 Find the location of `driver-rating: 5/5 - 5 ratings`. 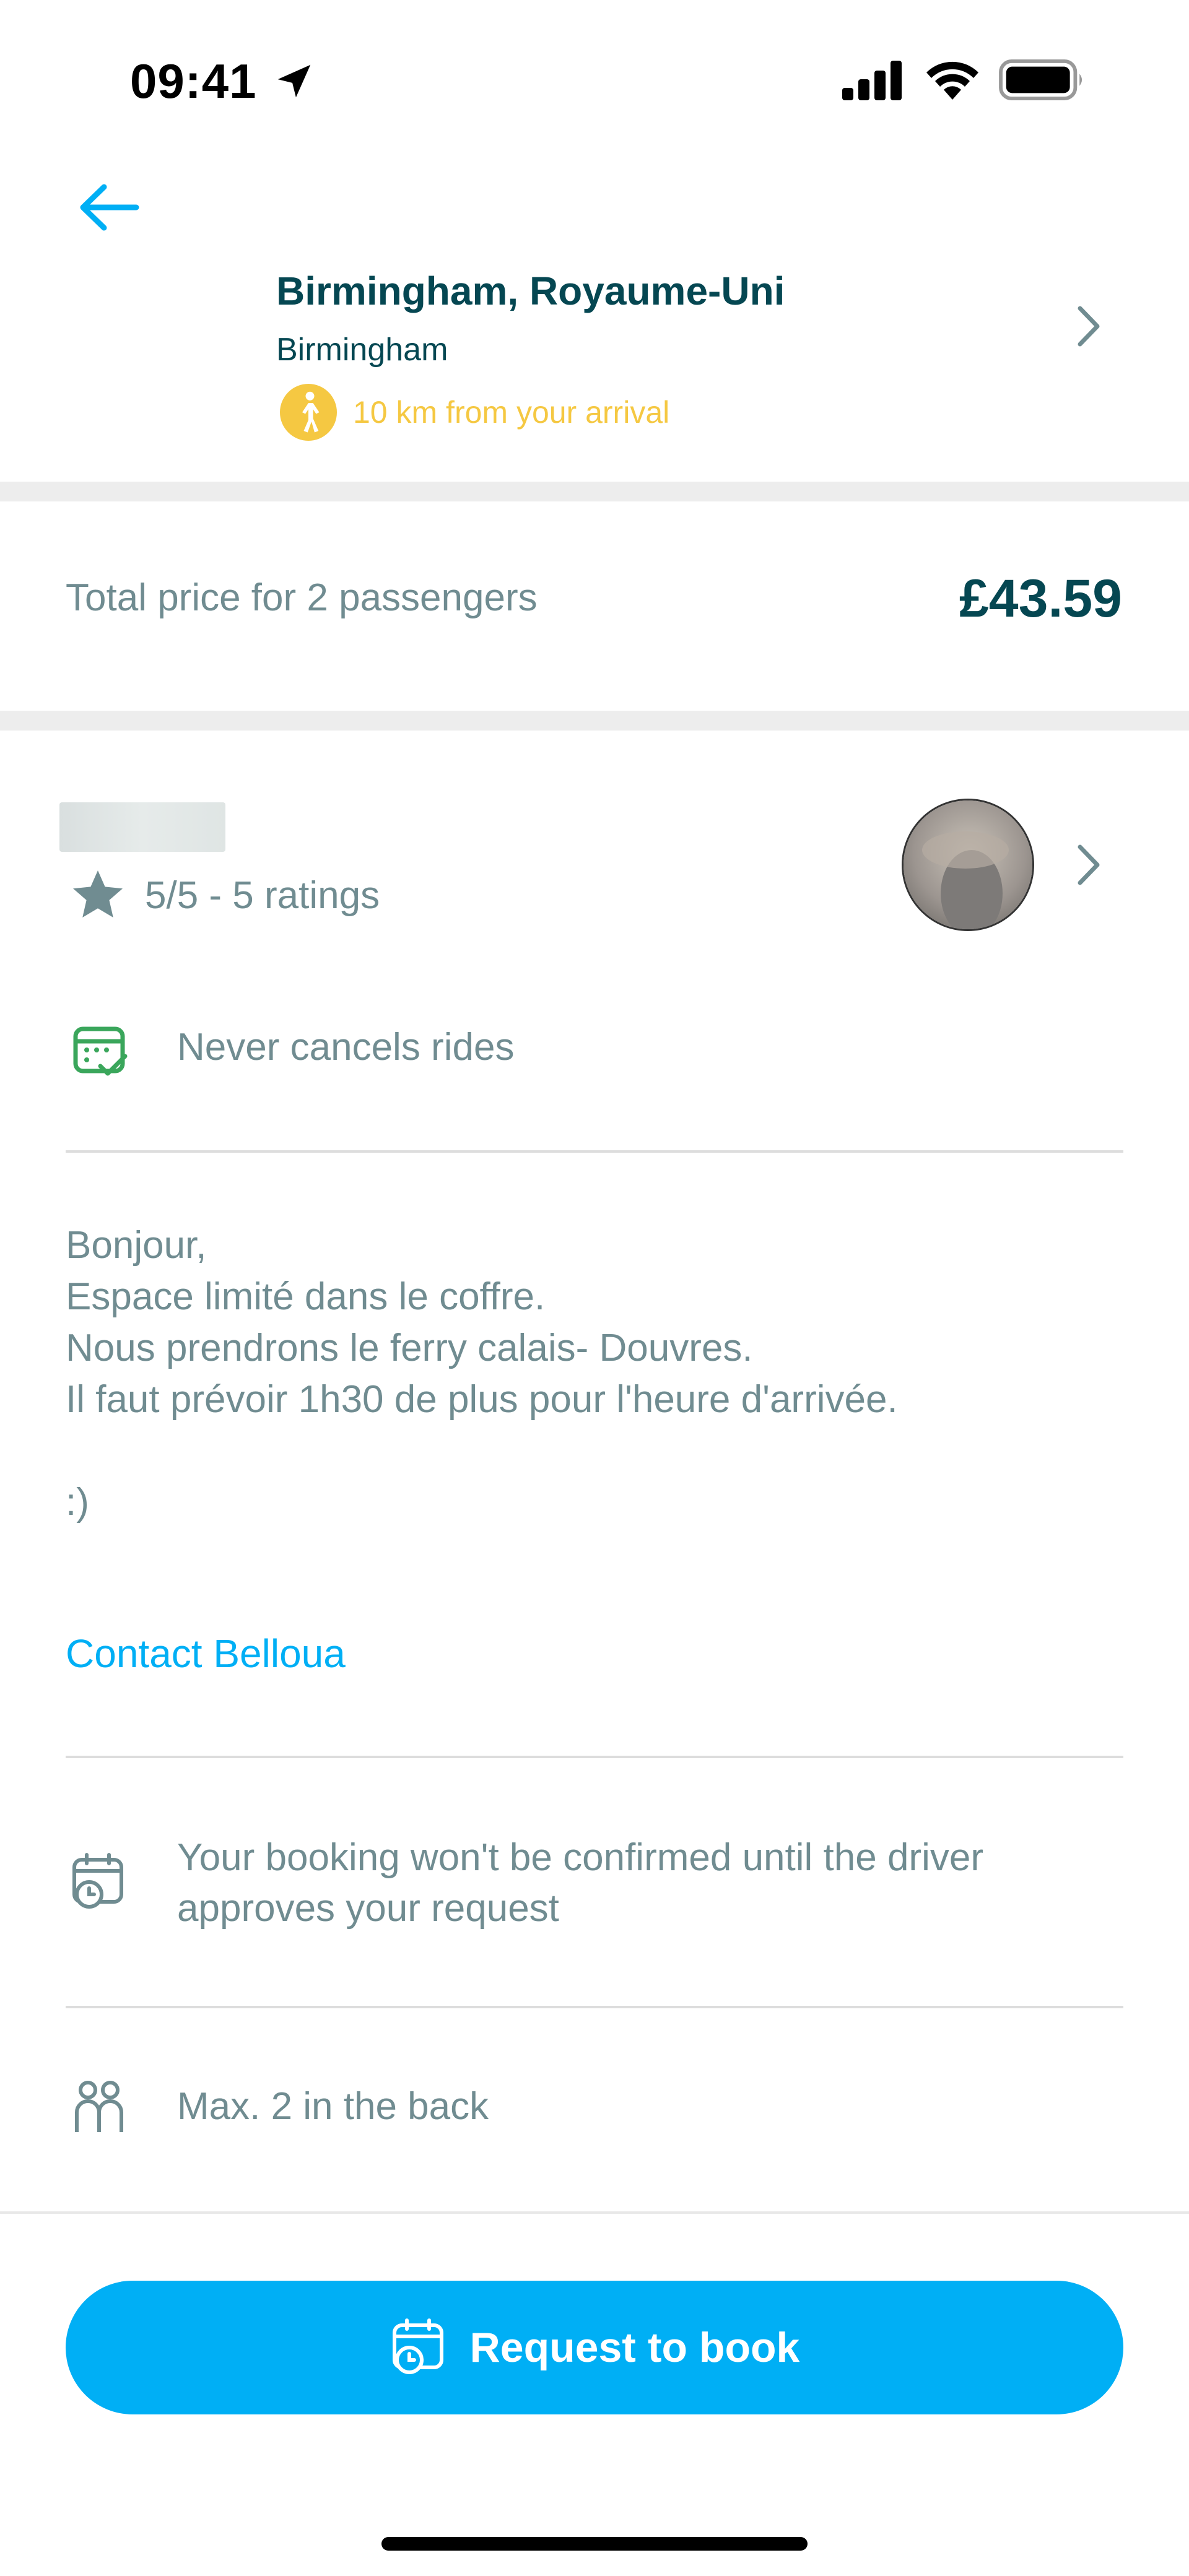

driver-rating: 5/5 - 5 ratings is located at coordinates (224, 895).